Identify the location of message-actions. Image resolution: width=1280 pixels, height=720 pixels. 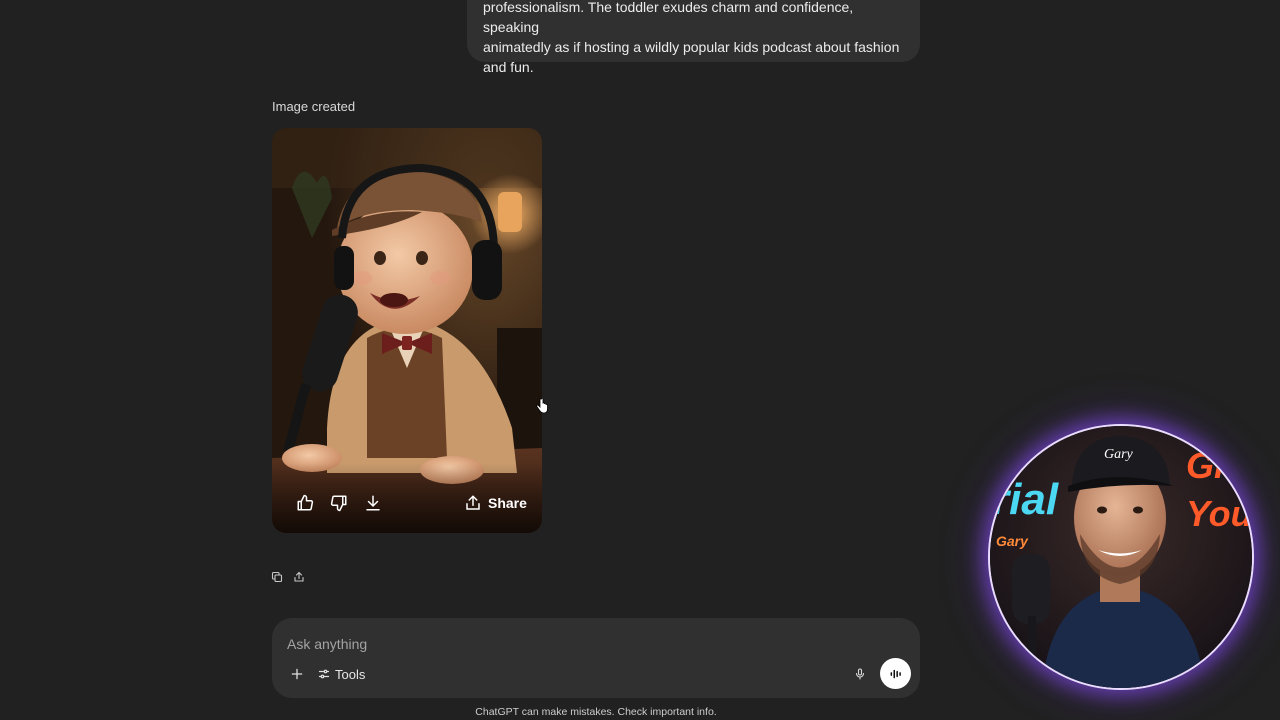
(288, 577).